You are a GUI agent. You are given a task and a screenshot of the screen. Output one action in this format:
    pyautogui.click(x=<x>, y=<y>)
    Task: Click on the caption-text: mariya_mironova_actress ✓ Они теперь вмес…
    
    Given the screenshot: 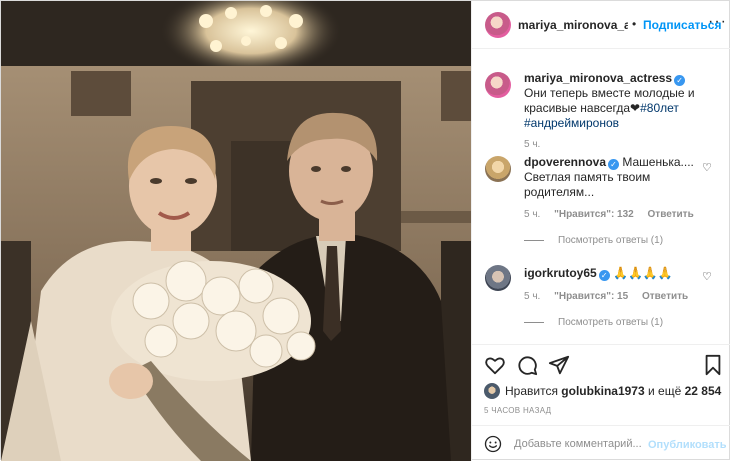 What is the action you would take?
    pyautogui.click(x=614, y=101)
    